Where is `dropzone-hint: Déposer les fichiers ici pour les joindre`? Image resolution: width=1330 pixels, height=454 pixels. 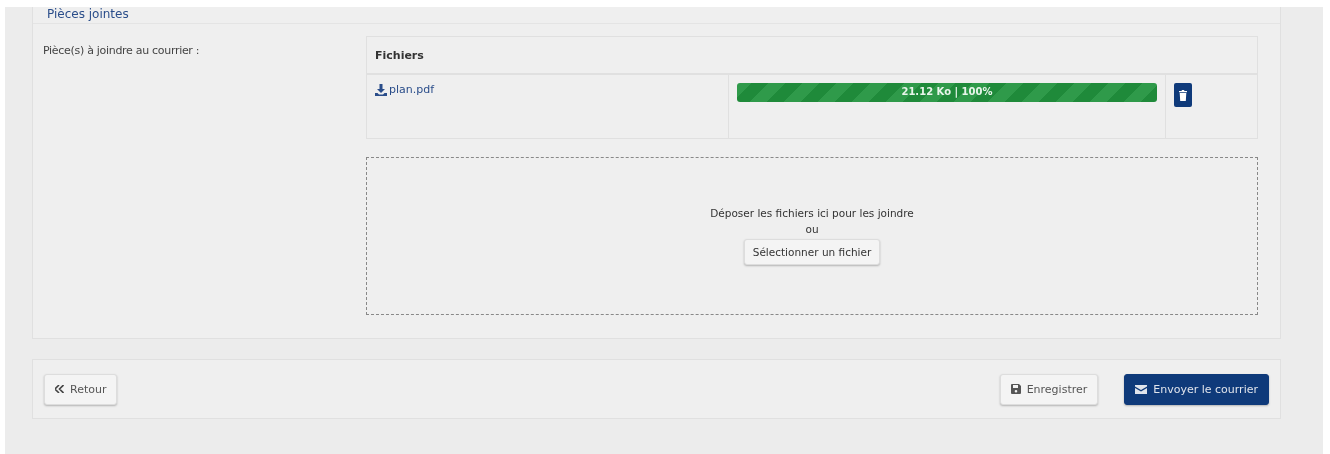
dropzone-hint: Déposer les fichiers ici pour les joindre is located at coordinates (812, 213).